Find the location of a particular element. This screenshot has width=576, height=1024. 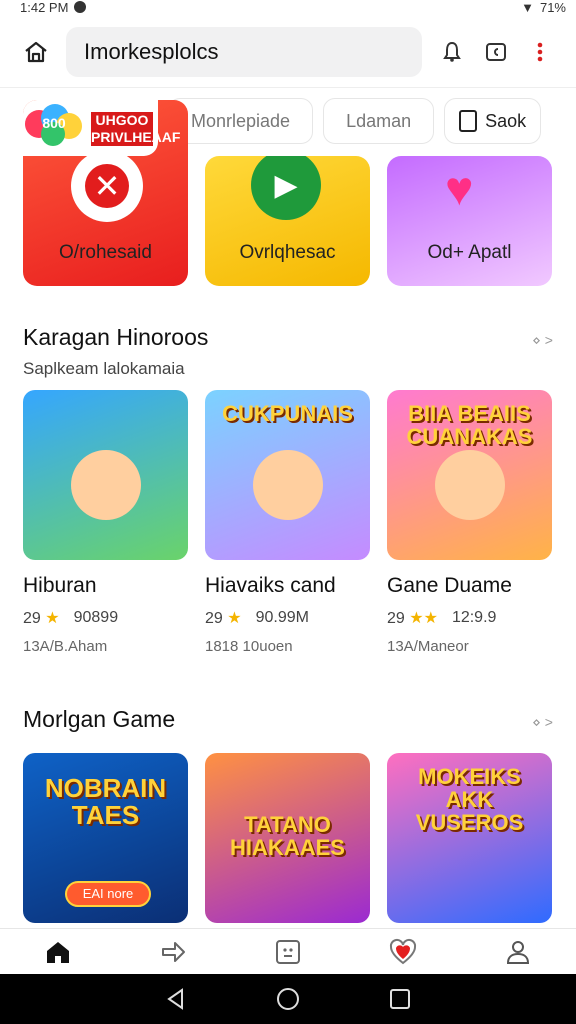

system-nav-bar is located at coordinates (288, 999).